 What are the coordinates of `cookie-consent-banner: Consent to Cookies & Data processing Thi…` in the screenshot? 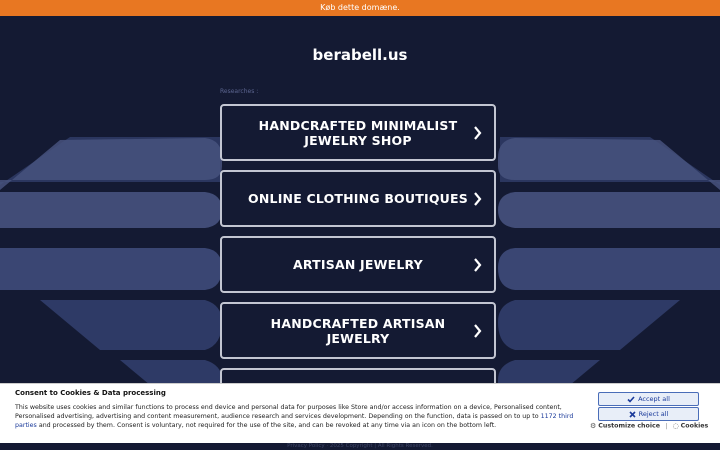 It's located at (360, 413).